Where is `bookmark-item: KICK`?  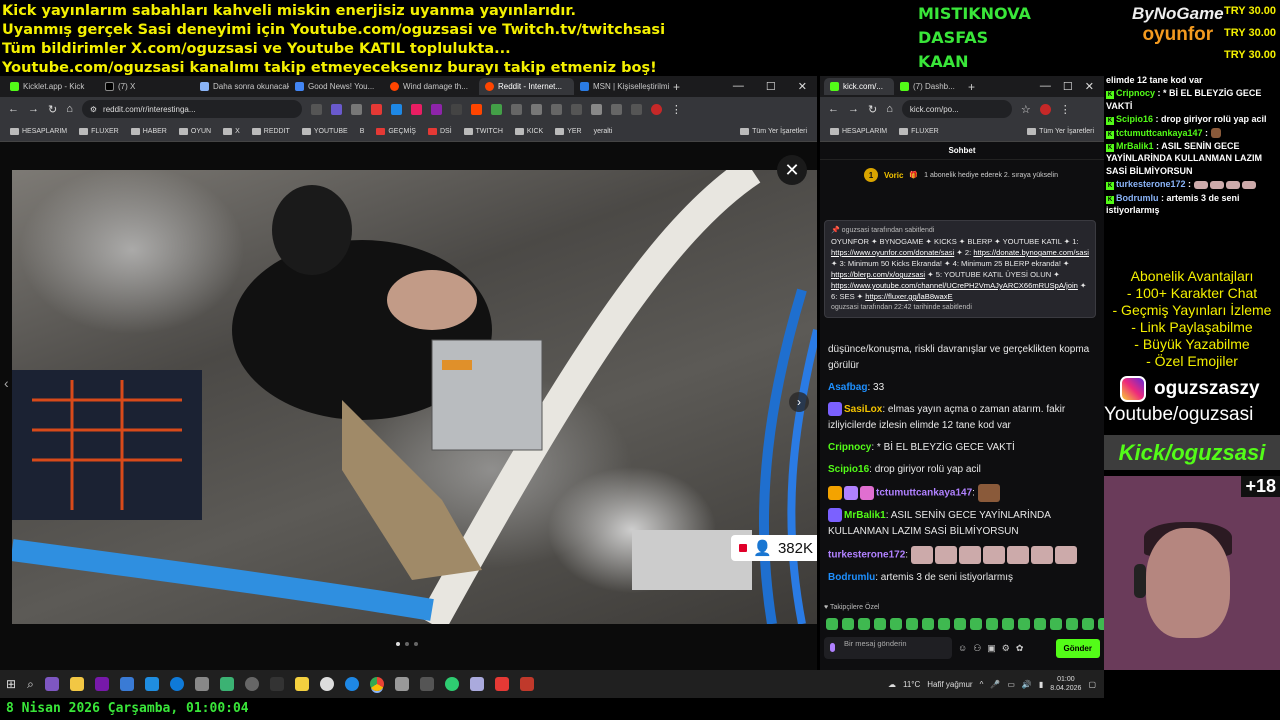
bookmark-item: KICK is located at coordinates (528, 131).